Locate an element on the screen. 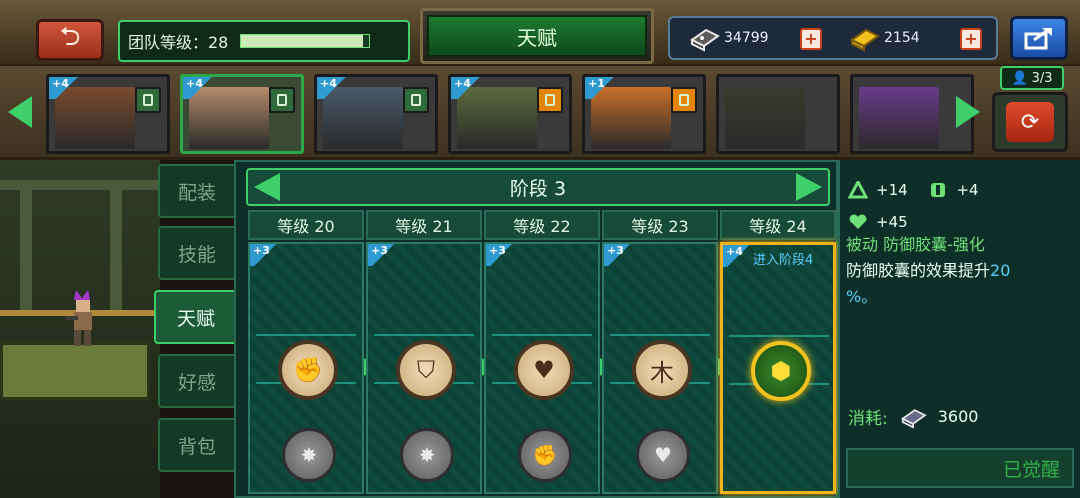 The image size is (1080, 498). currency-gold: 2154 is located at coordinates (884, 38).